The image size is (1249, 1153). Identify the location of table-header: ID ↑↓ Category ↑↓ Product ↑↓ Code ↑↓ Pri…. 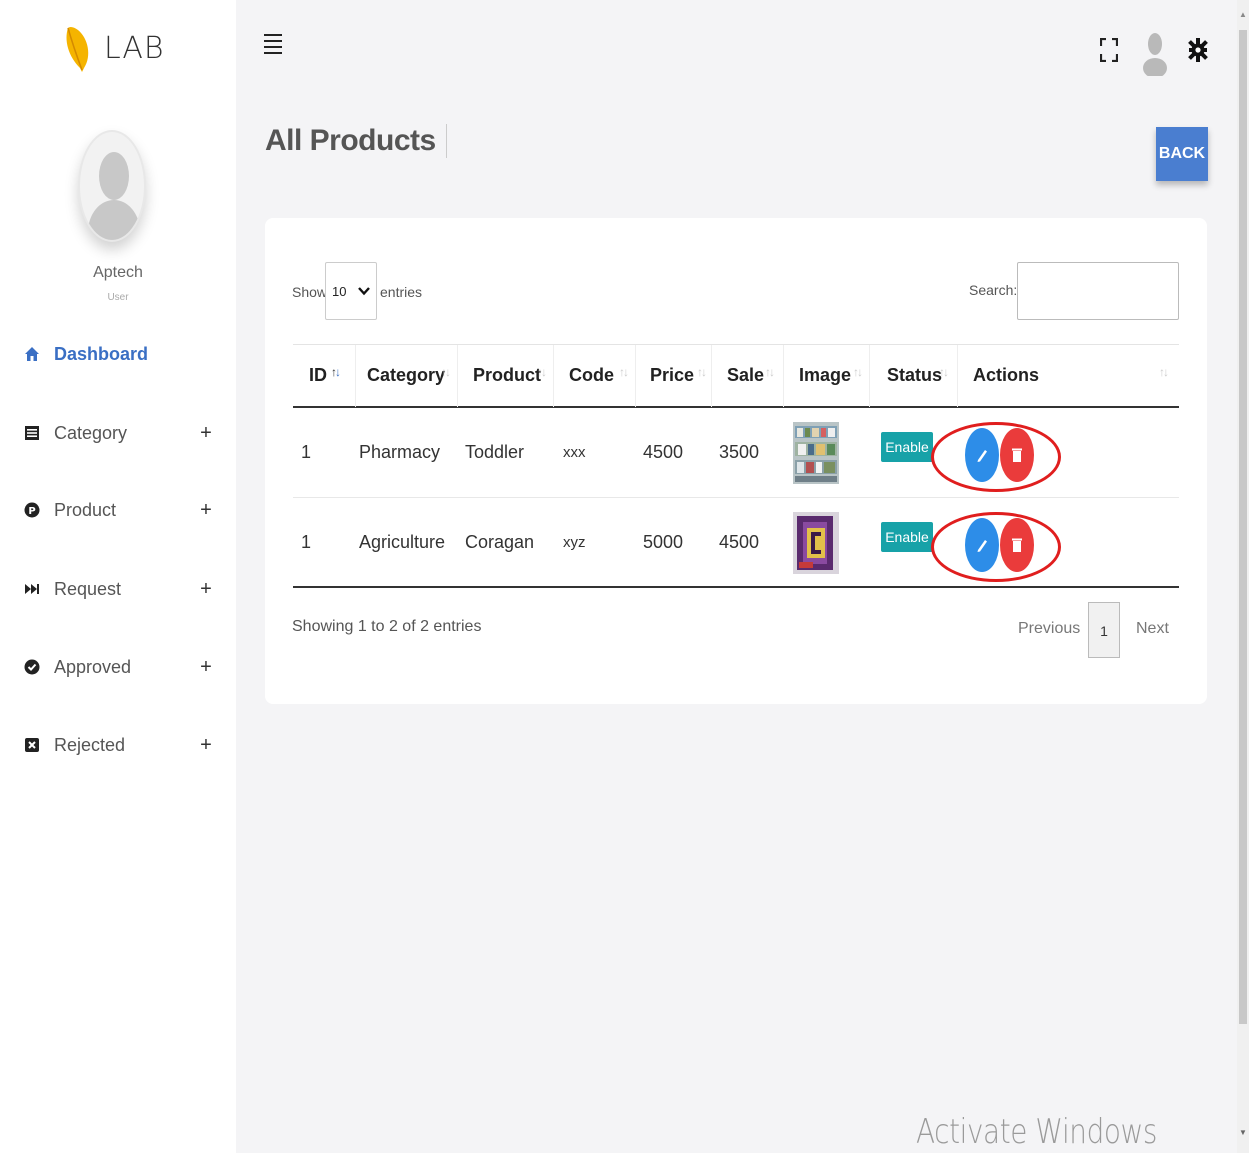
(736, 376).